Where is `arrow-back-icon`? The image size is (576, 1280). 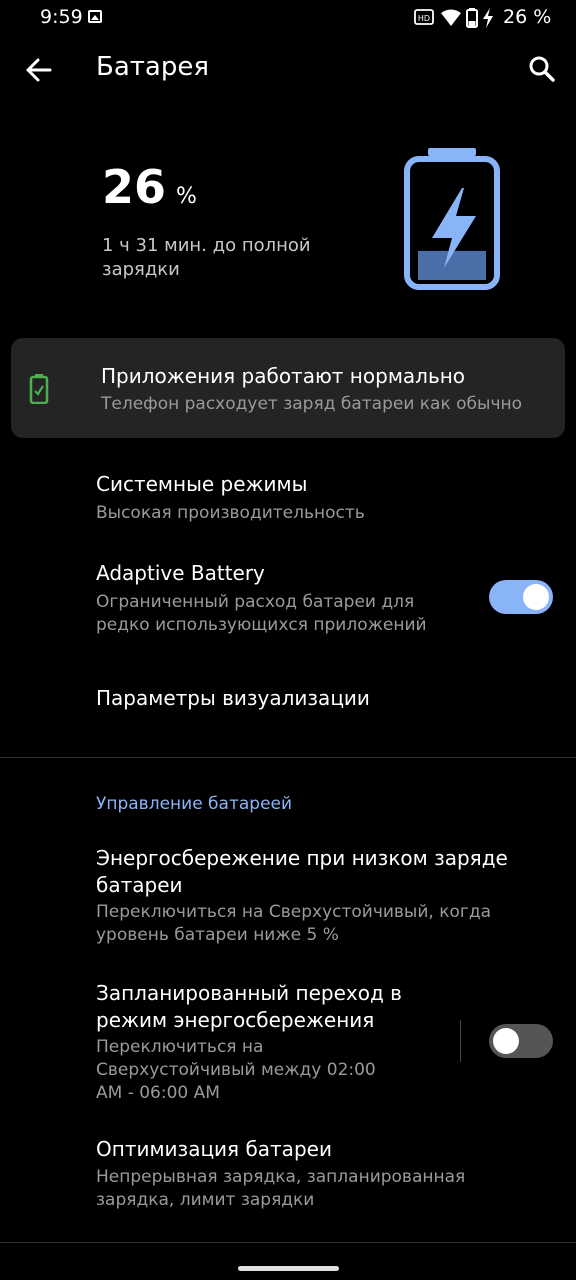
arrow-back-icon is located at coordinates (39, 70).